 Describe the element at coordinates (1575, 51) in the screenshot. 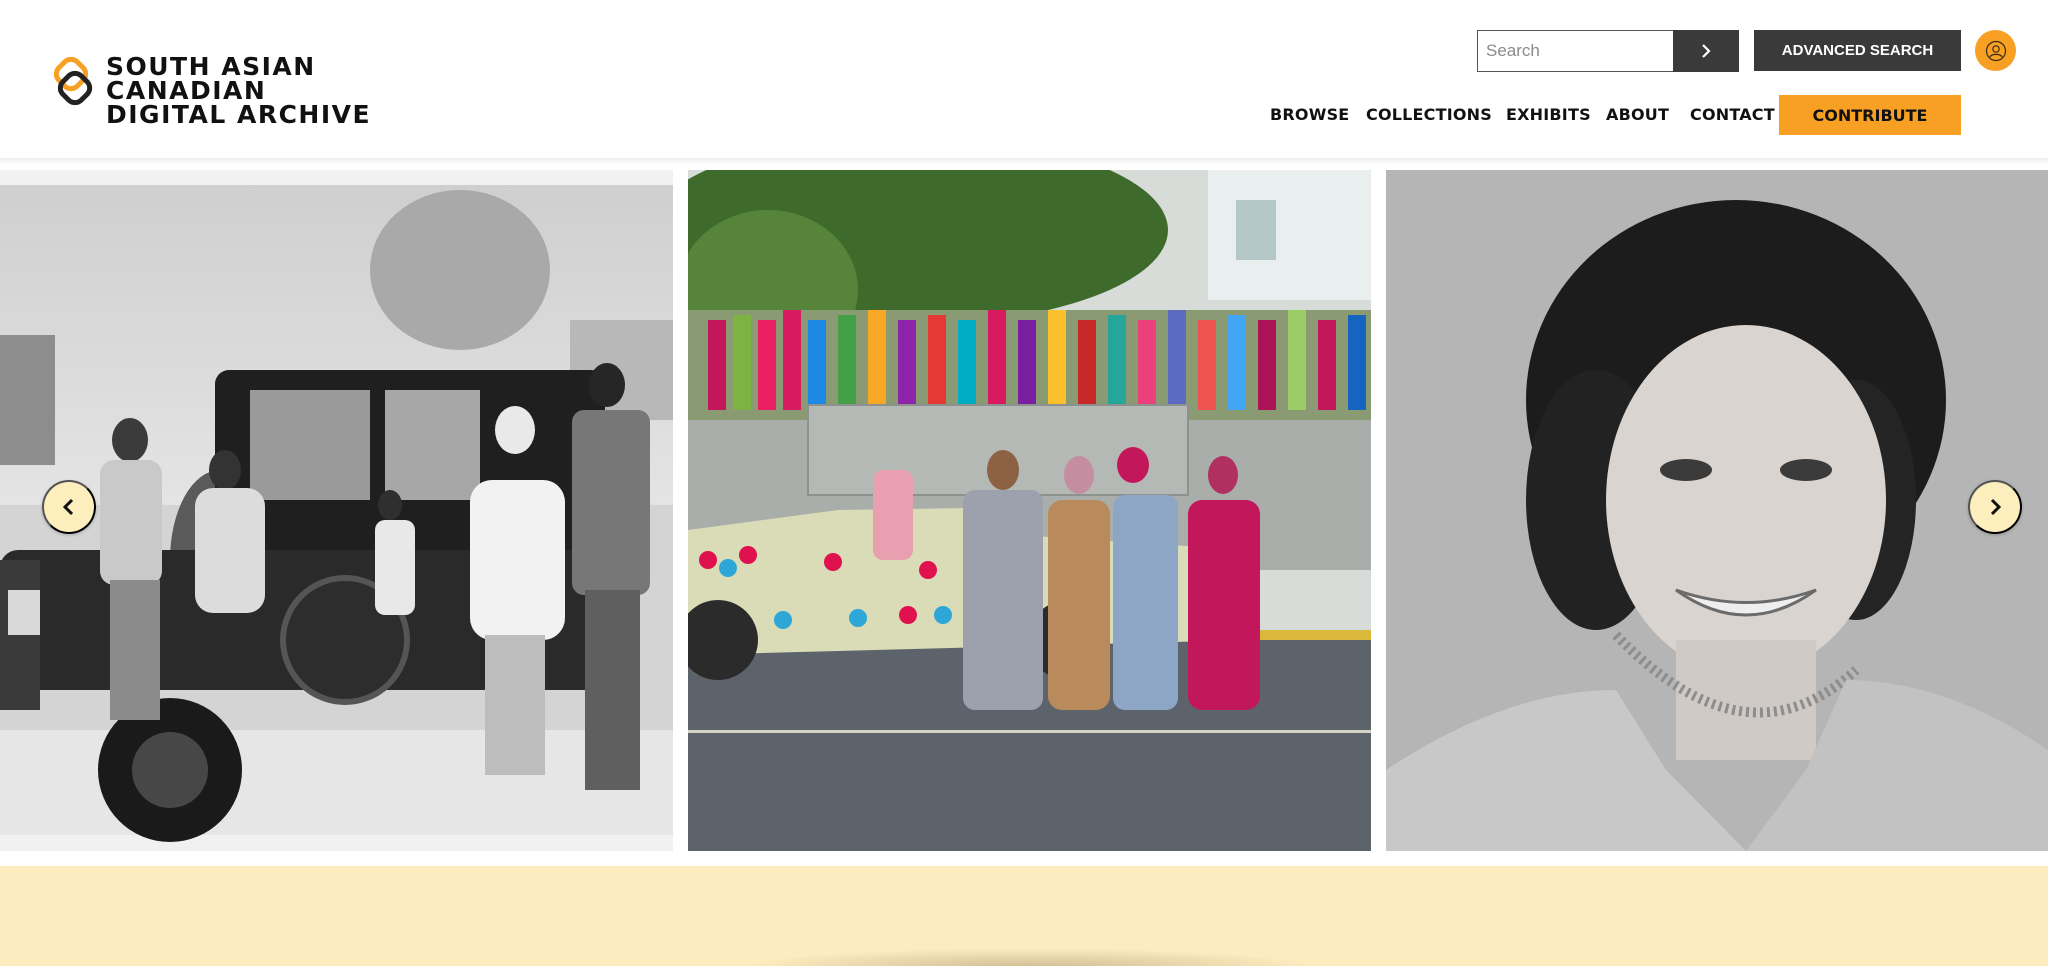

I see `search-input` at that location.